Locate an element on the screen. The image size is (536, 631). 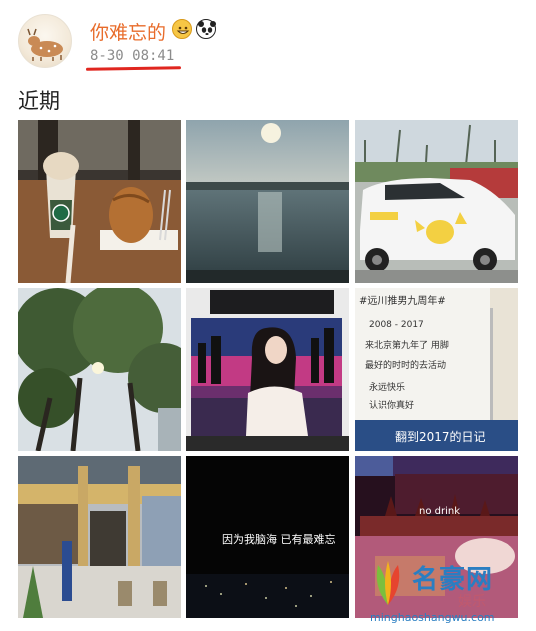
leaf-logo-icon is located at coordinates (388, 583).